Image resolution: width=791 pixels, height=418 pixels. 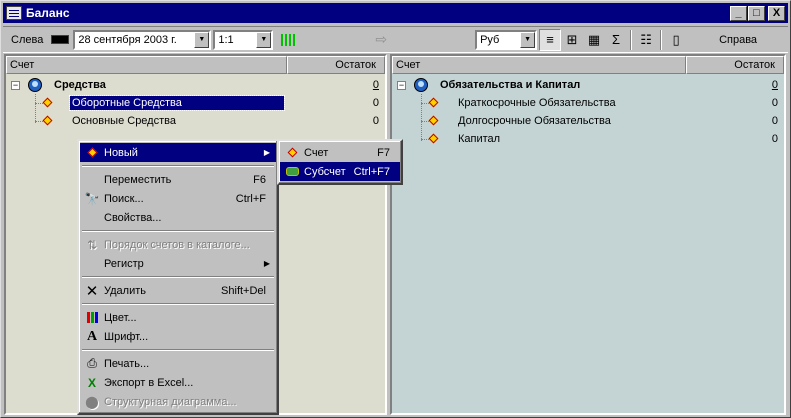 What do you see at coordinates (550, 39) in the screenshot?
I see `align-icon: ≡` at bounding box center [550, 39].